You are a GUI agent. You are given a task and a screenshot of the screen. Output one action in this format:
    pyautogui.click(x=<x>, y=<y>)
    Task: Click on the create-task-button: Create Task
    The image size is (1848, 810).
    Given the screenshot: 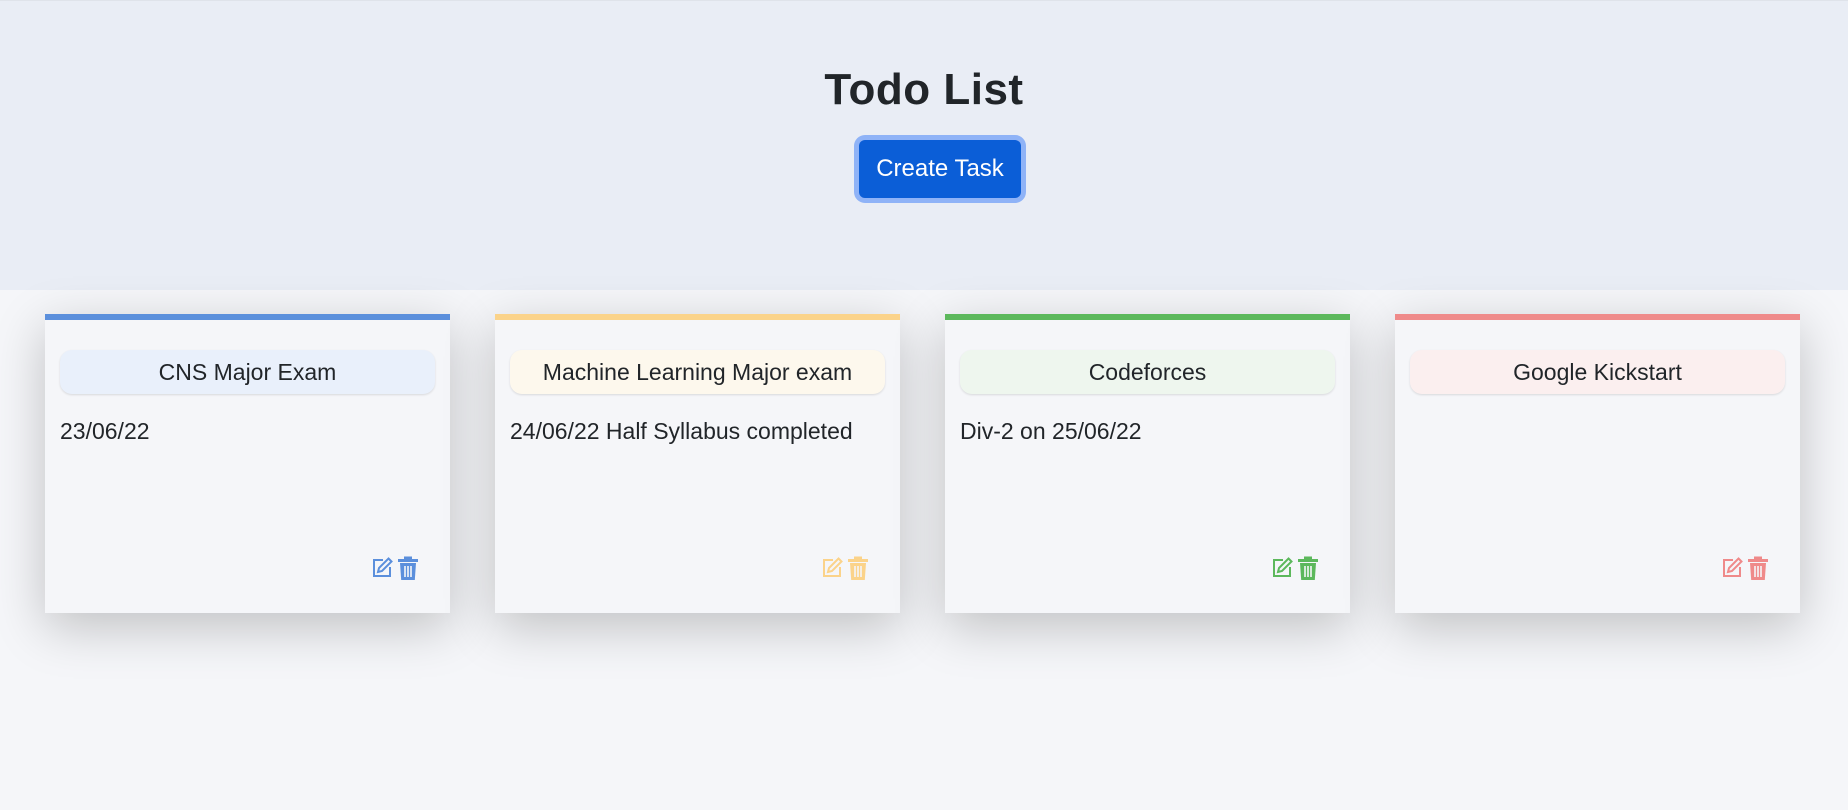 What is the action you would take?
    pyautogui.click(x=940, y=169)
    